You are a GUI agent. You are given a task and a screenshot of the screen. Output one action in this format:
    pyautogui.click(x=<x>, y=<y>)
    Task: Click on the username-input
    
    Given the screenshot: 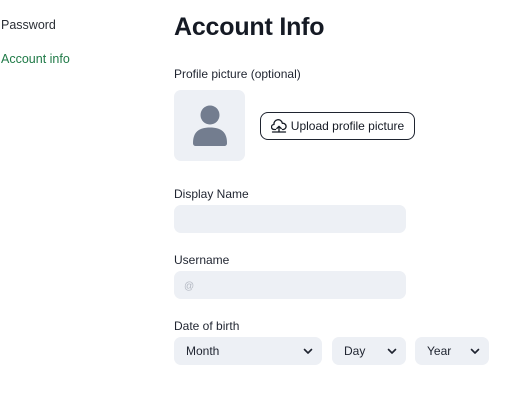 What is the action you would take?
    pyautogui.click(x=290, y=285)
    